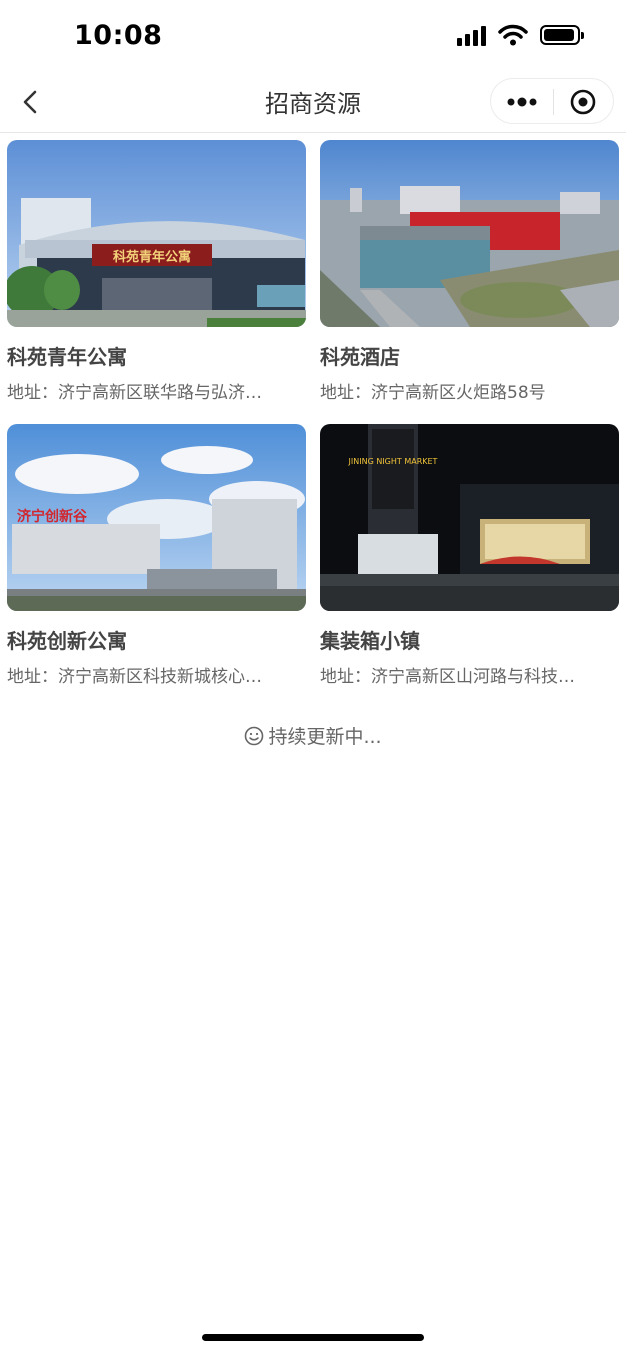 This screenshot has height=1354, width=626. Describe the element at coordinates (522, 102) in the screenshot. I see `more-icon` at that location.